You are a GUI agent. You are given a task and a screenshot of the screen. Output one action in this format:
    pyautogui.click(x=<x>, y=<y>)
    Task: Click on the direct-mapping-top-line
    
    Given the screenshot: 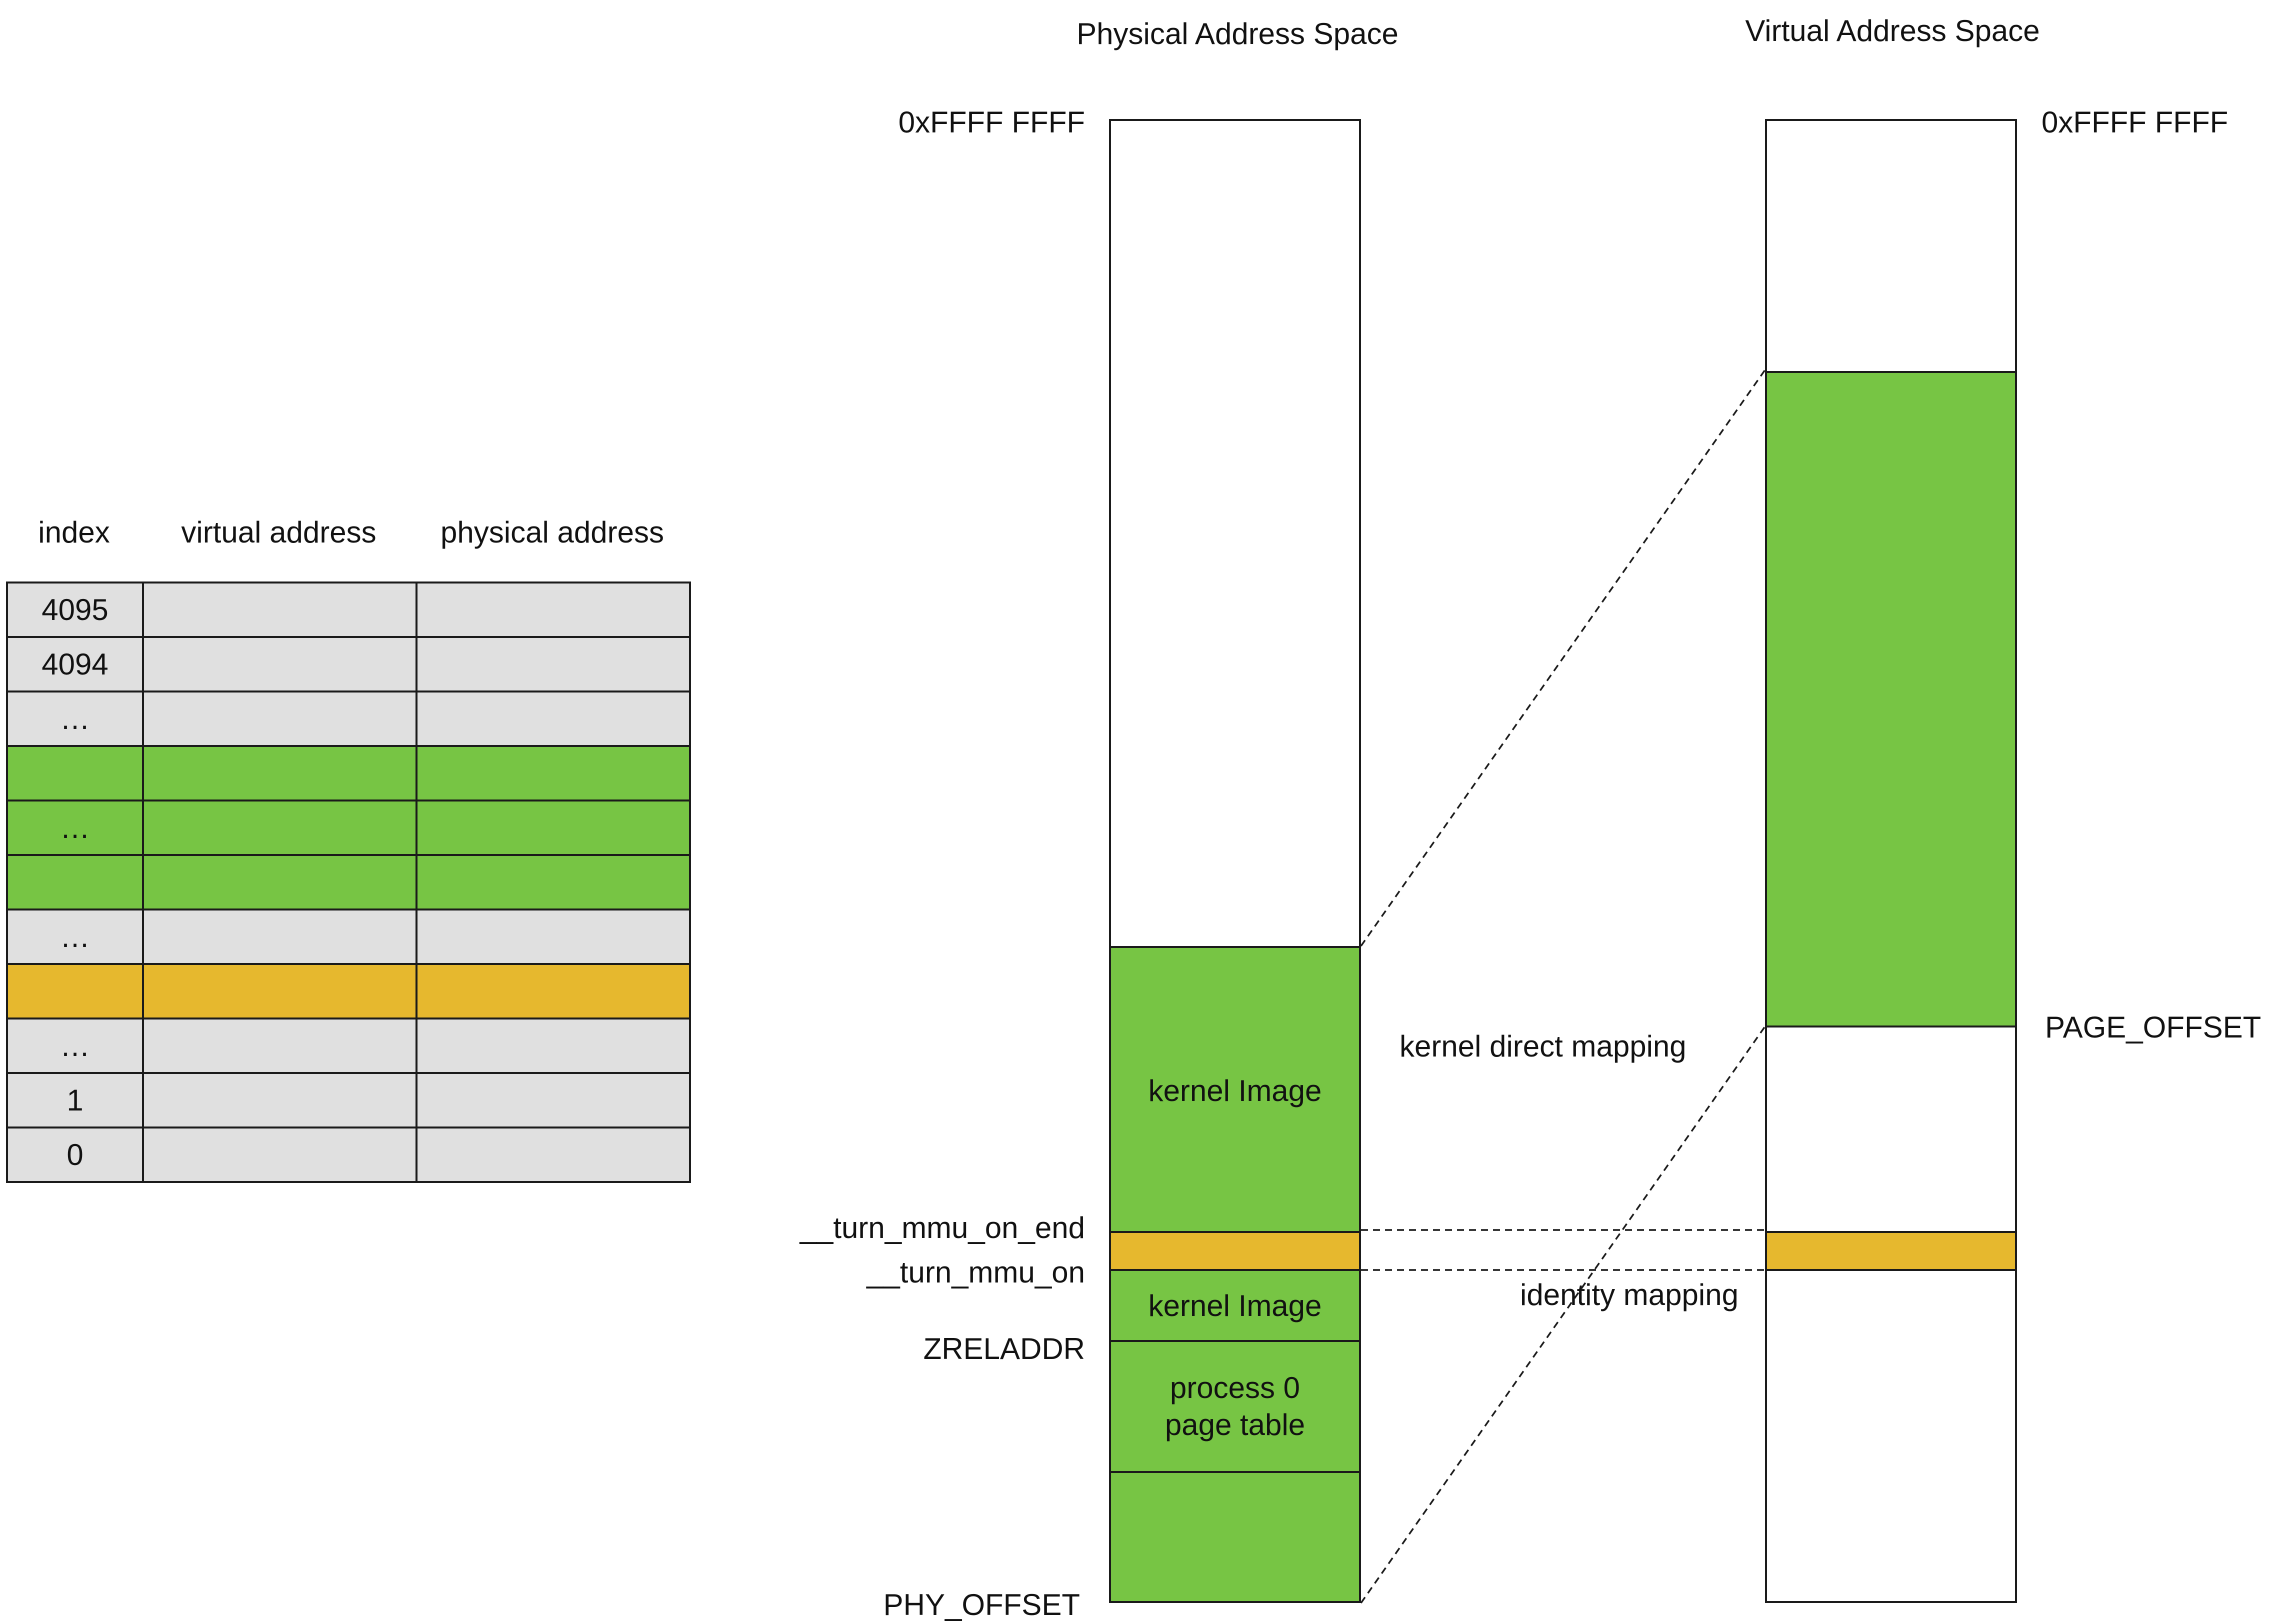 What is the action you would take?
    pyautogui.click(x=1563, y=658)
    